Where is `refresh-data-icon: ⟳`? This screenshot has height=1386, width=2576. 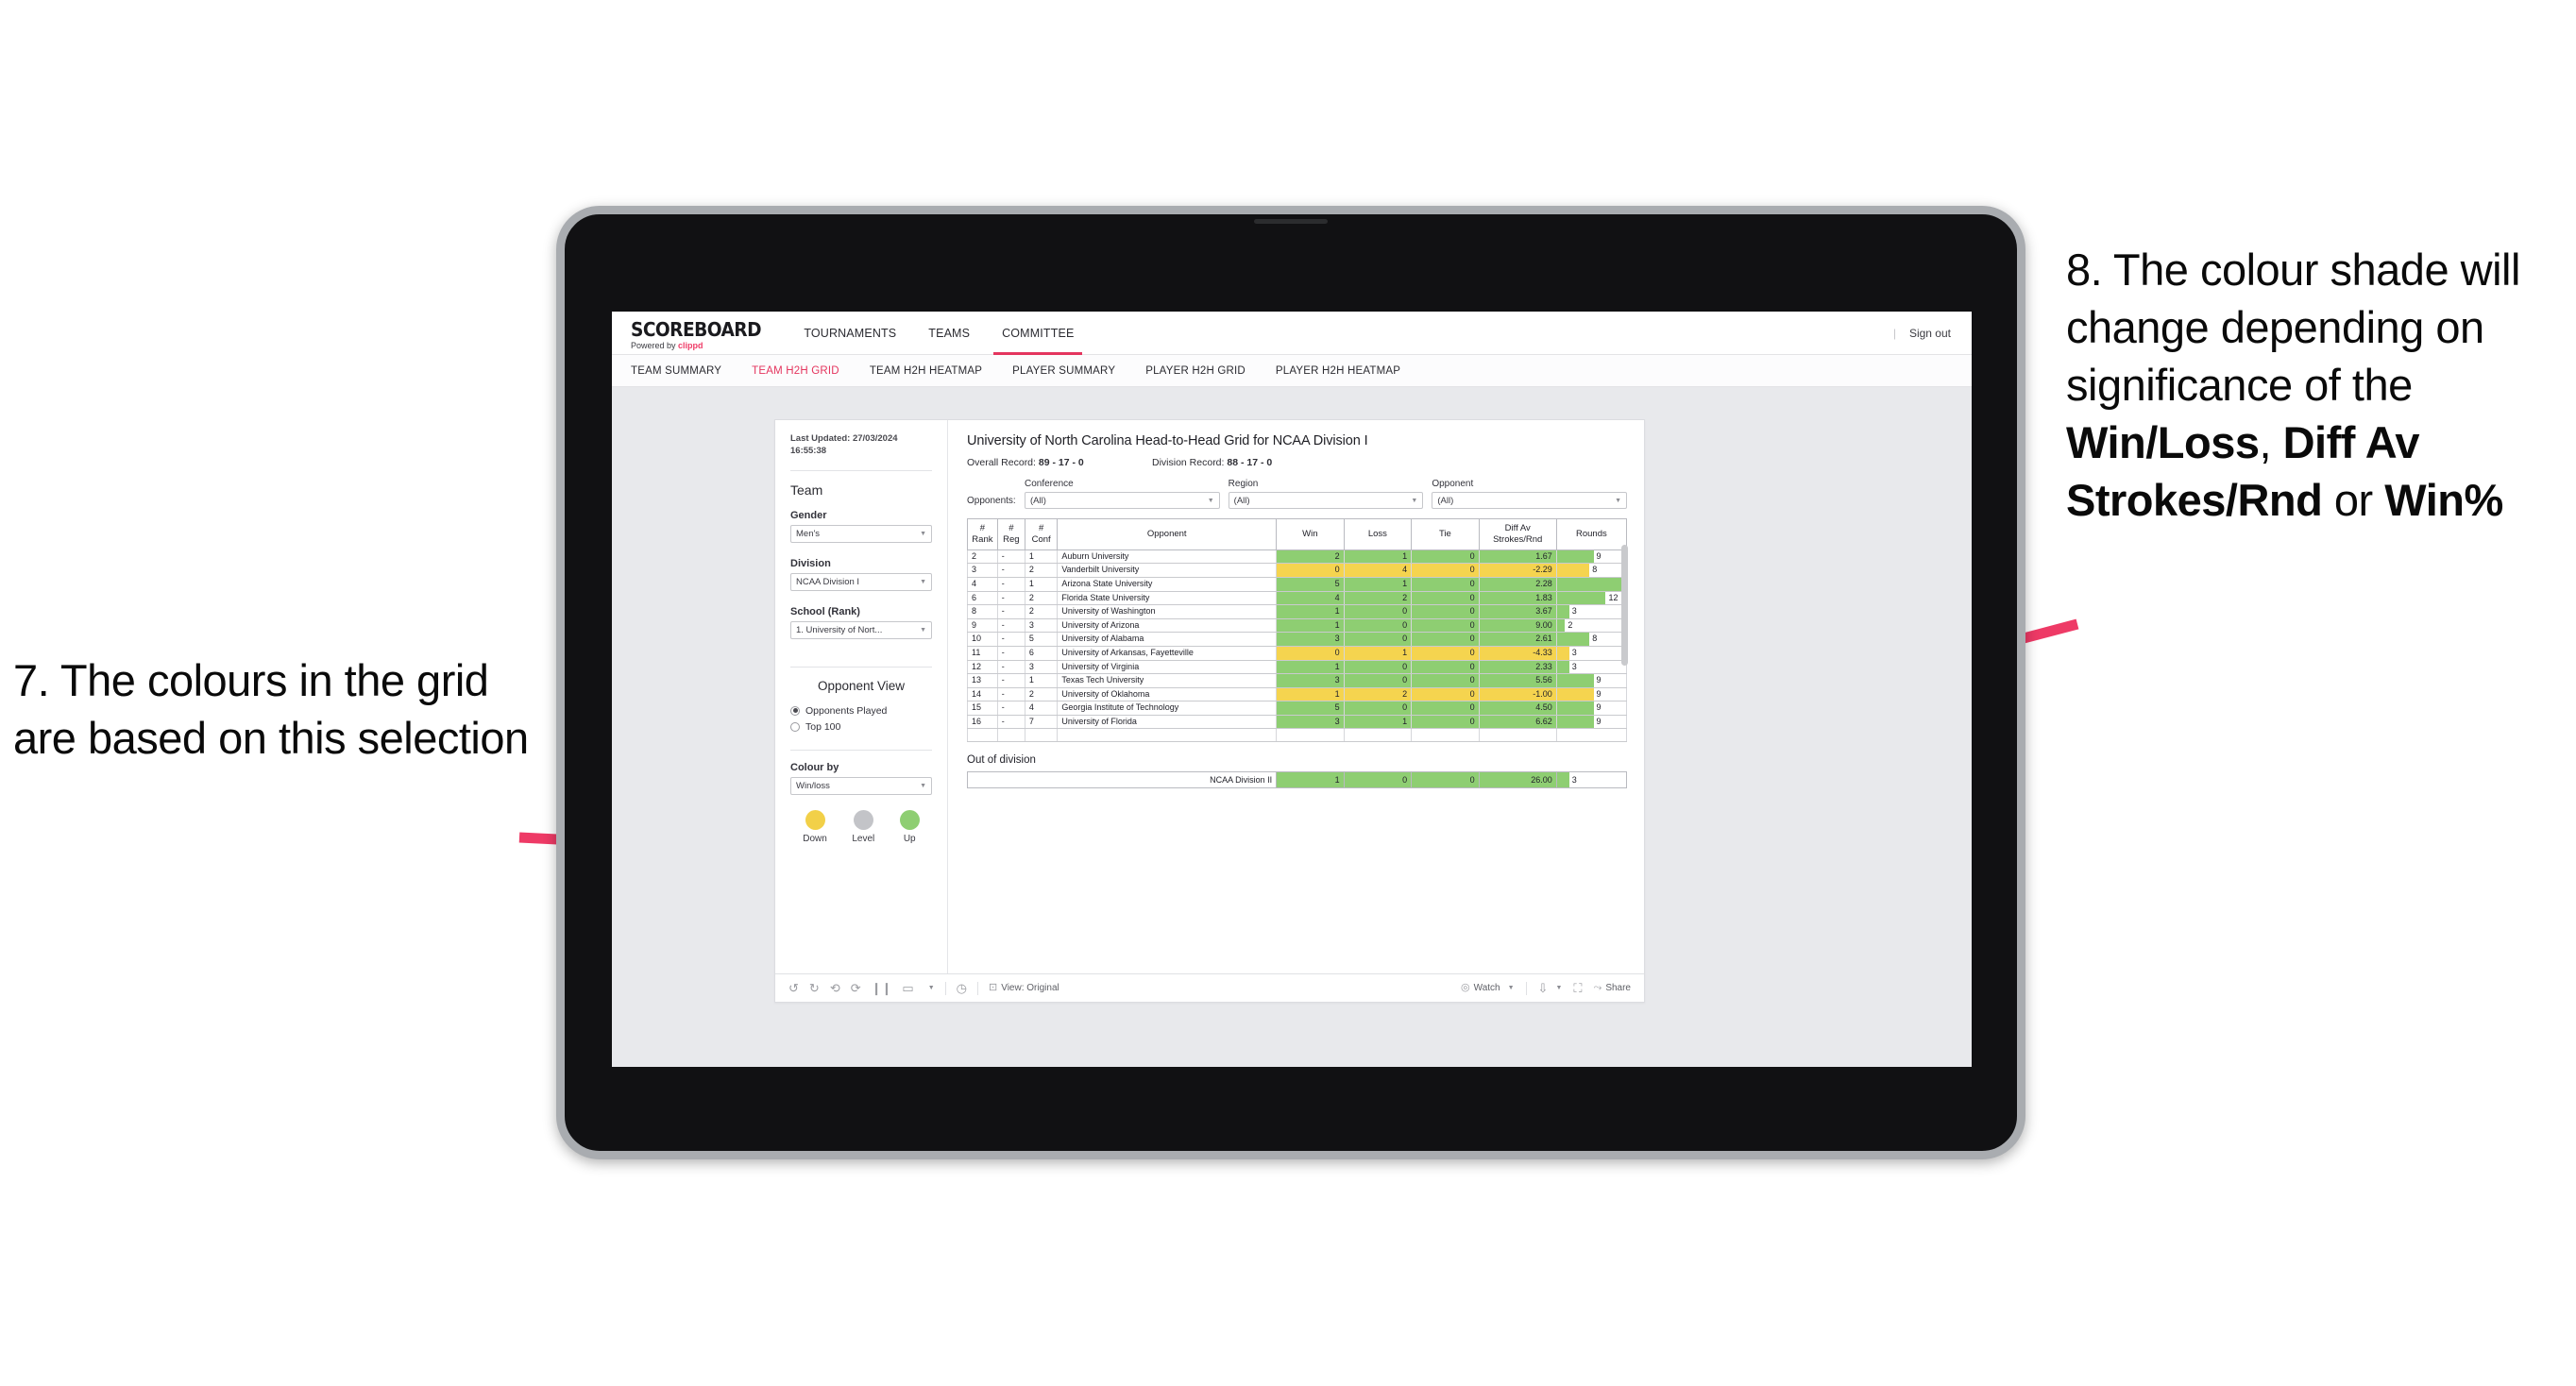 refresh-data-icon: ⟳ is located at coordinates (856, 988).